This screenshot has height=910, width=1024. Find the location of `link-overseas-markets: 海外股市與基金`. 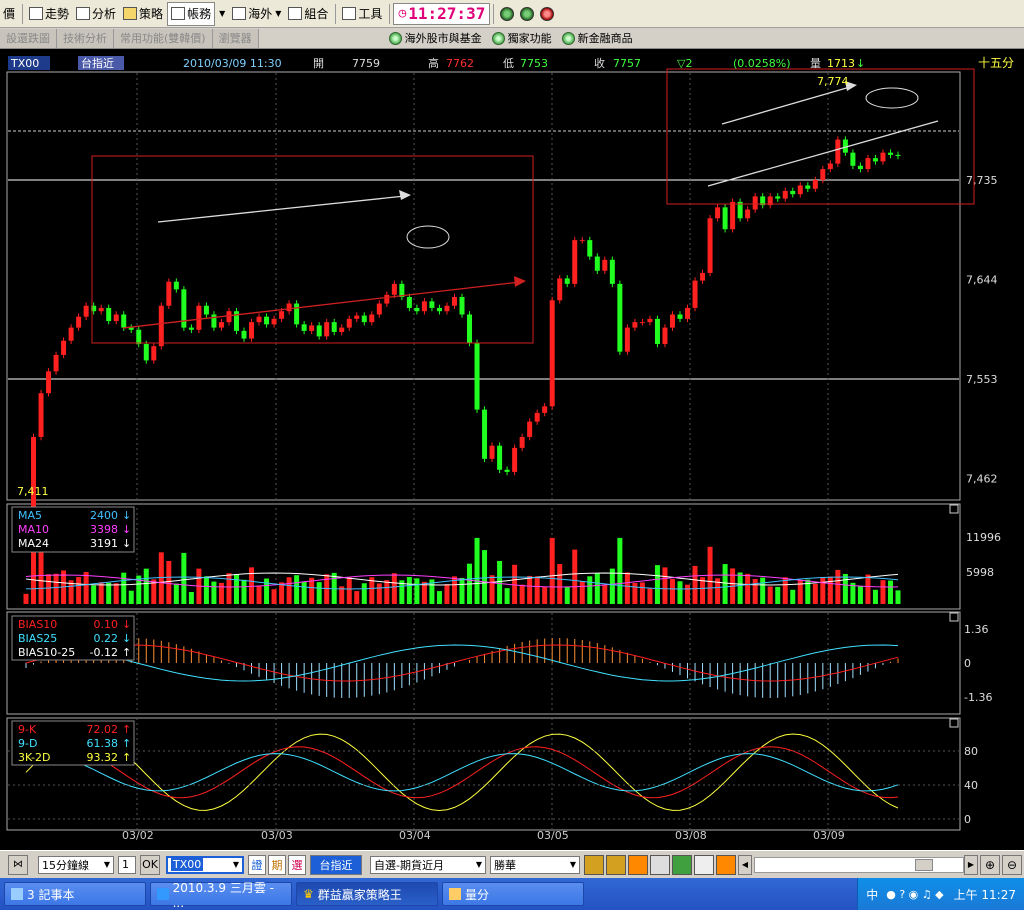

link-overseas-markets: 海外股市與基金 is located at coordinates (435, 38).